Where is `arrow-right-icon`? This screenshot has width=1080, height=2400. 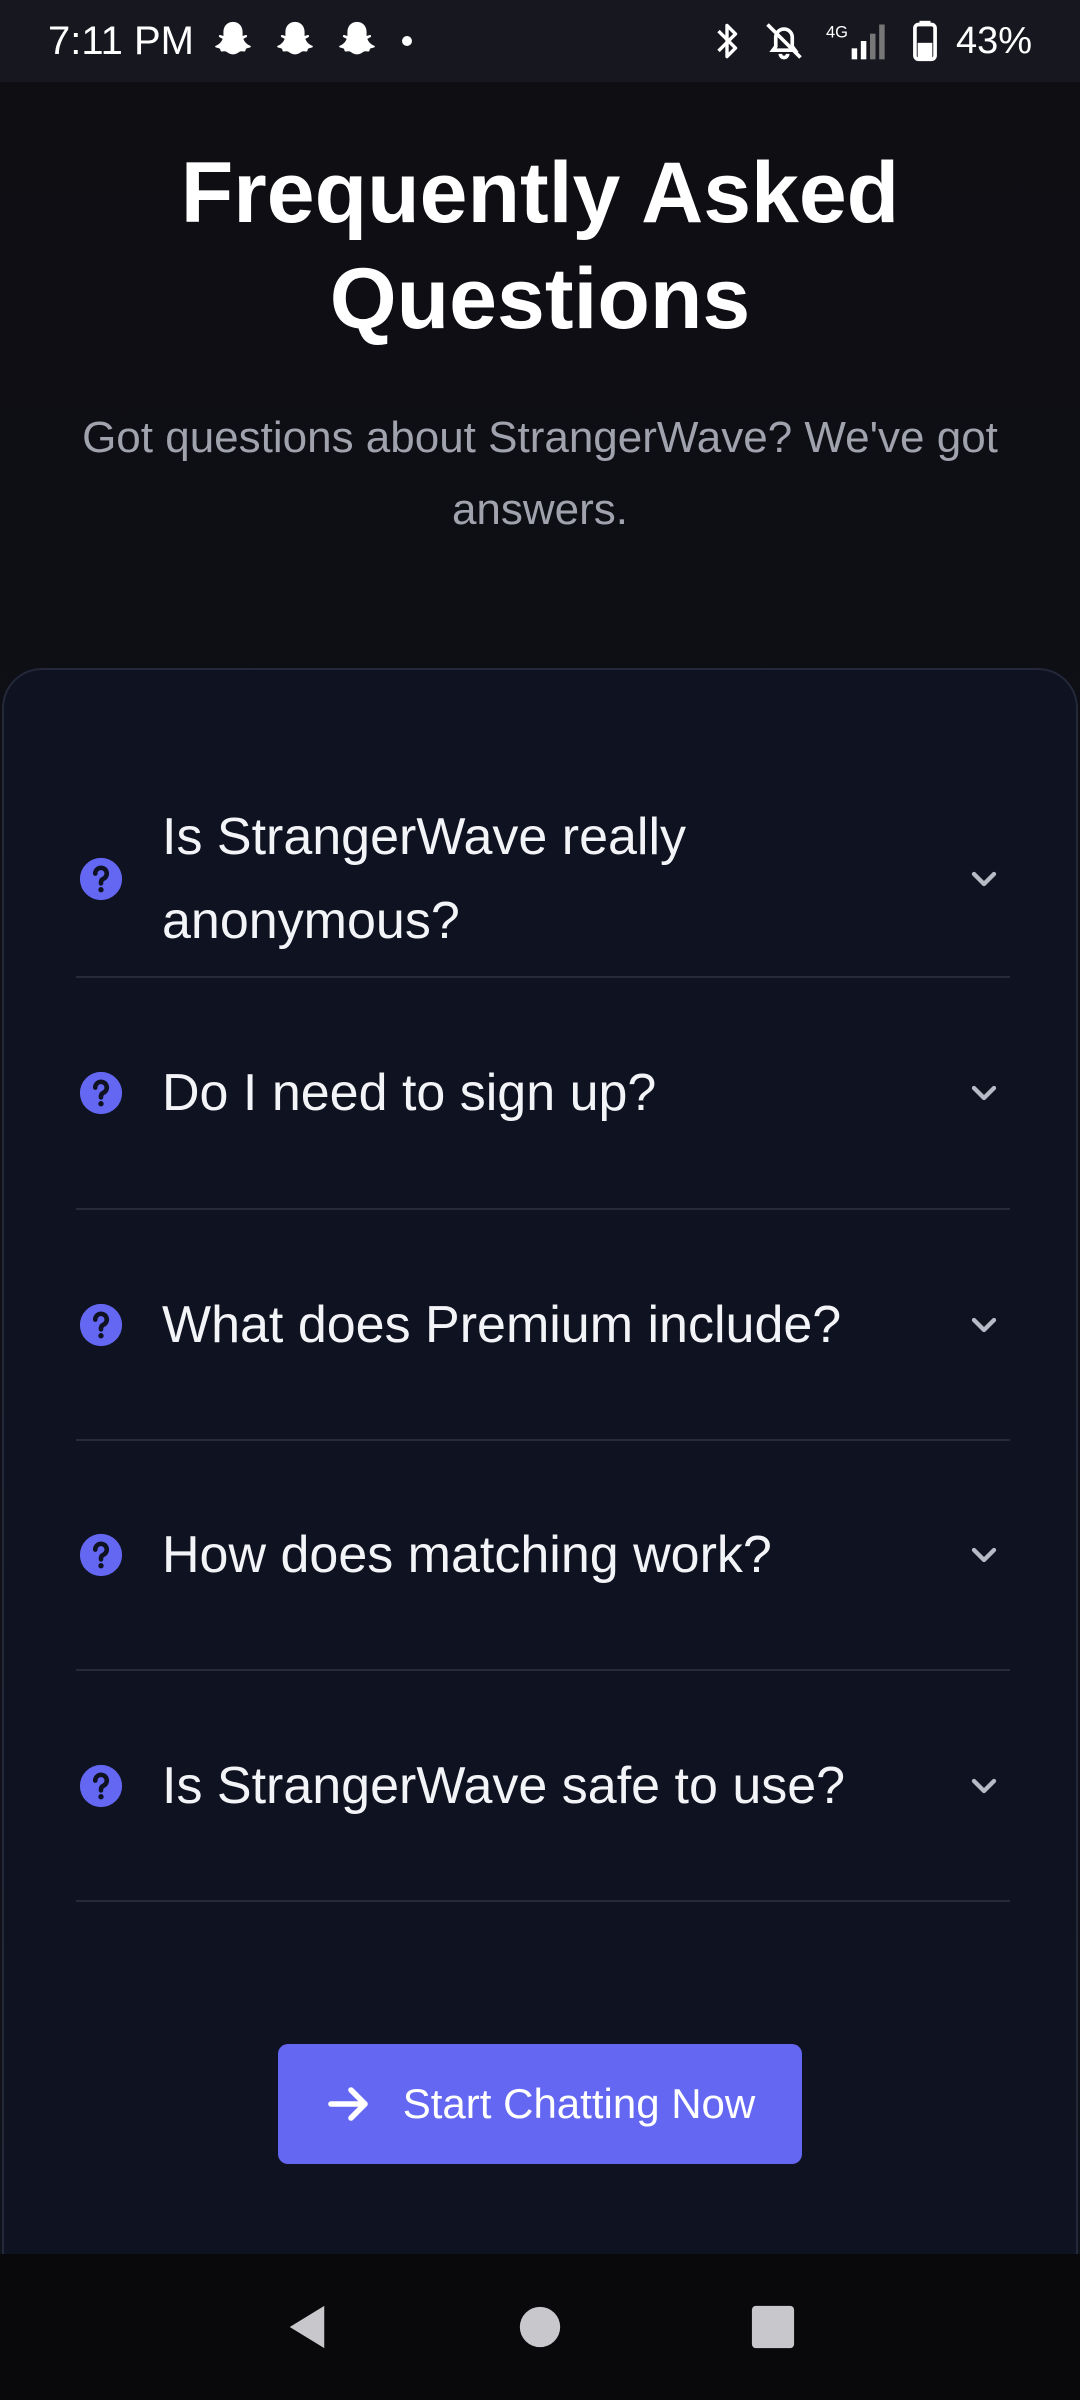
arrow-right-icon is located at coordinates (347, 2104).